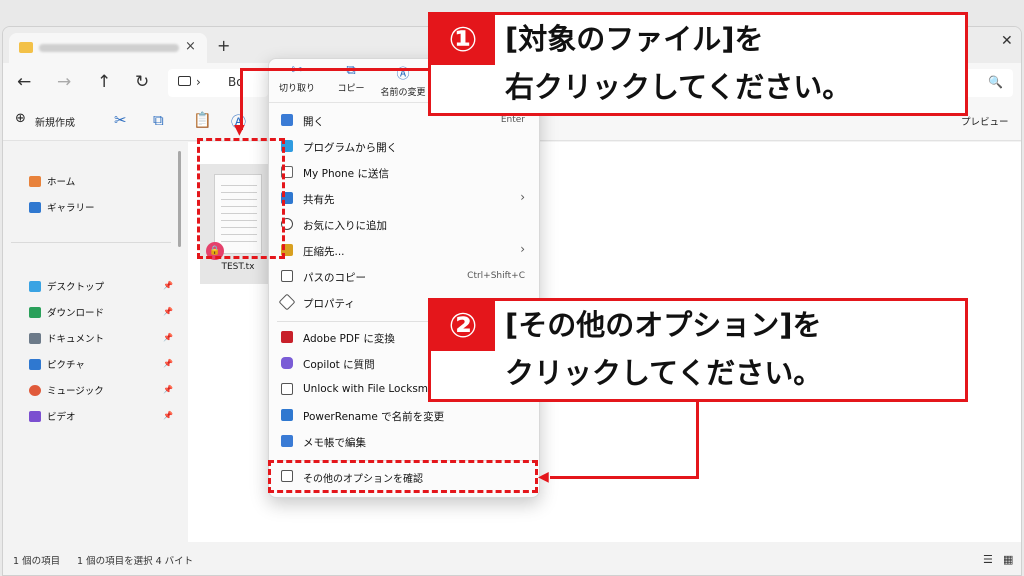  I want to click on callout-2-line-2: クリックしてください。, so click(664, 373).